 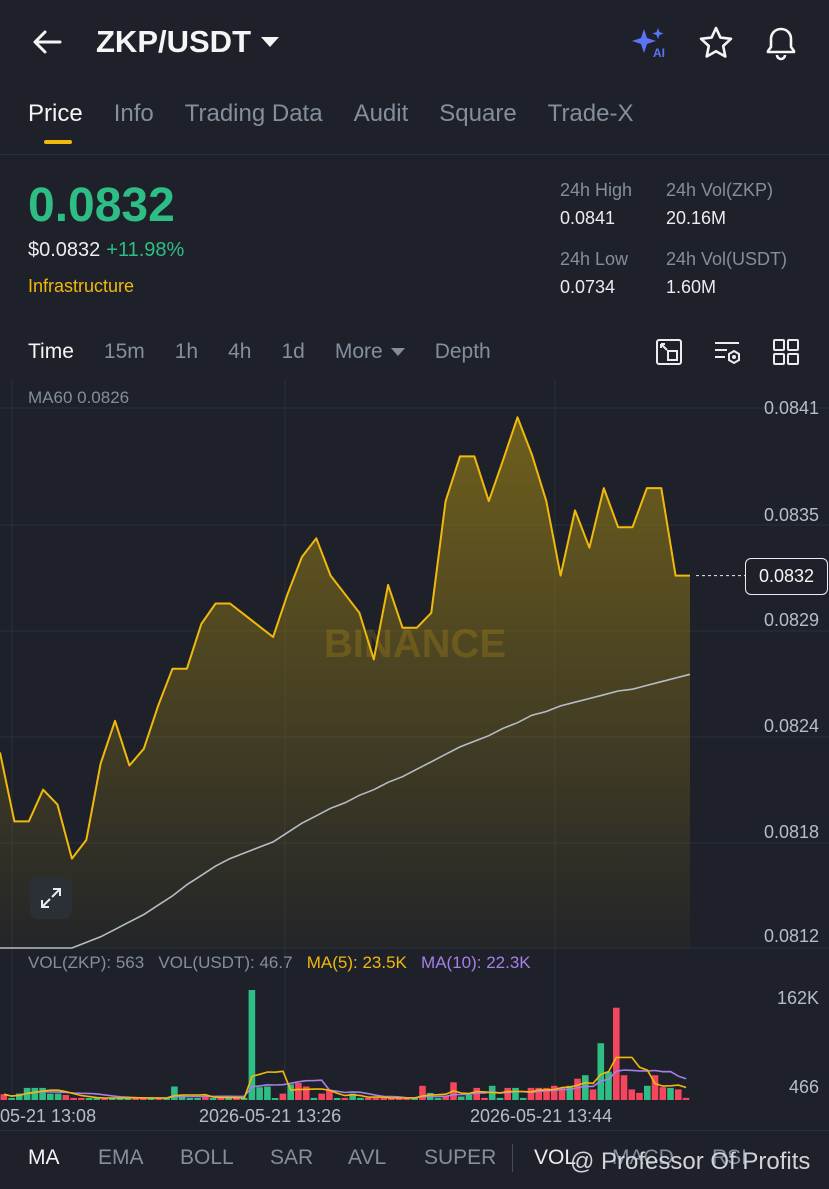 I want to click on svg-text: AI, so click(x=659, y=53).